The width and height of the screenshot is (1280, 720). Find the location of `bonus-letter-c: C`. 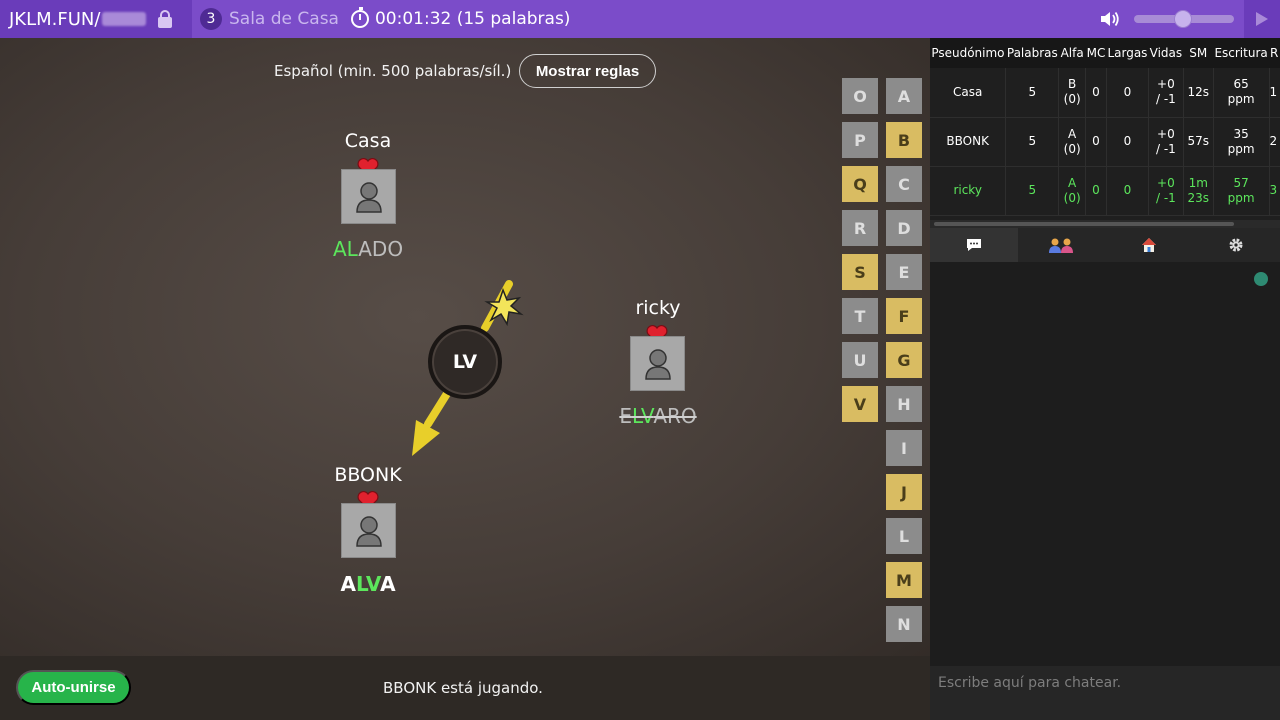

bonus-letter-c: C is located at coordinates (904, 184).